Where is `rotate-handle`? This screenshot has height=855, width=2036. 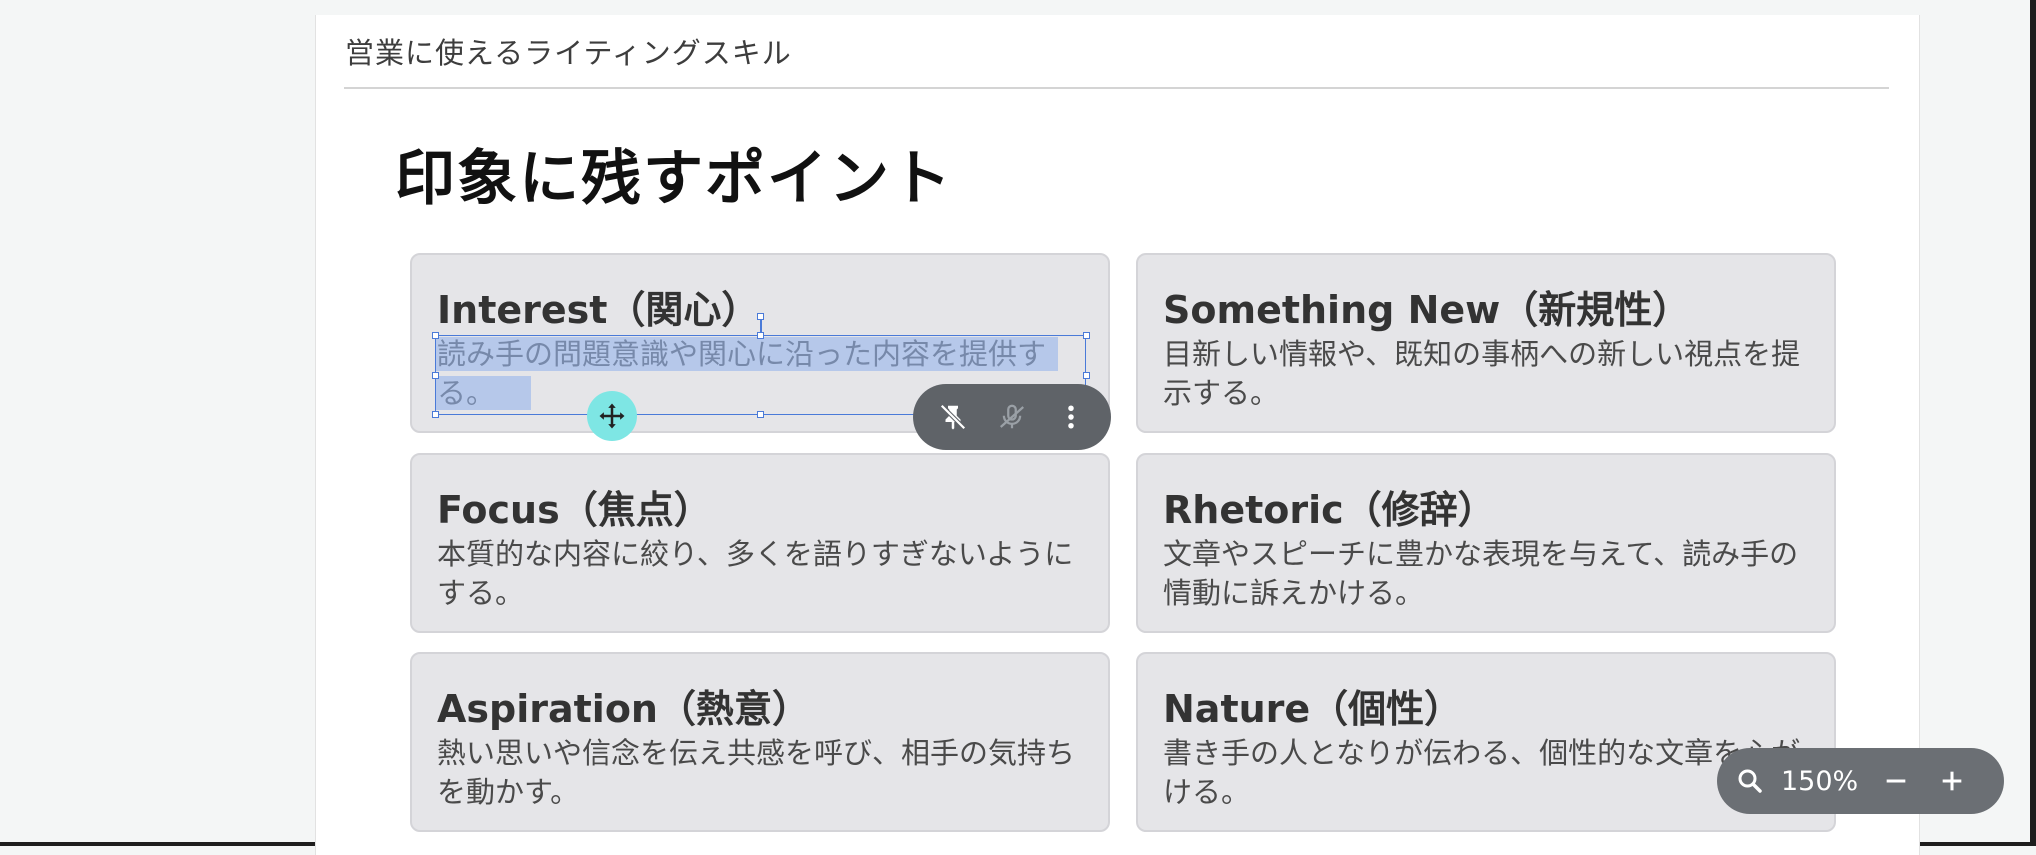
rotate-handle is located at coordinates (760, 316).